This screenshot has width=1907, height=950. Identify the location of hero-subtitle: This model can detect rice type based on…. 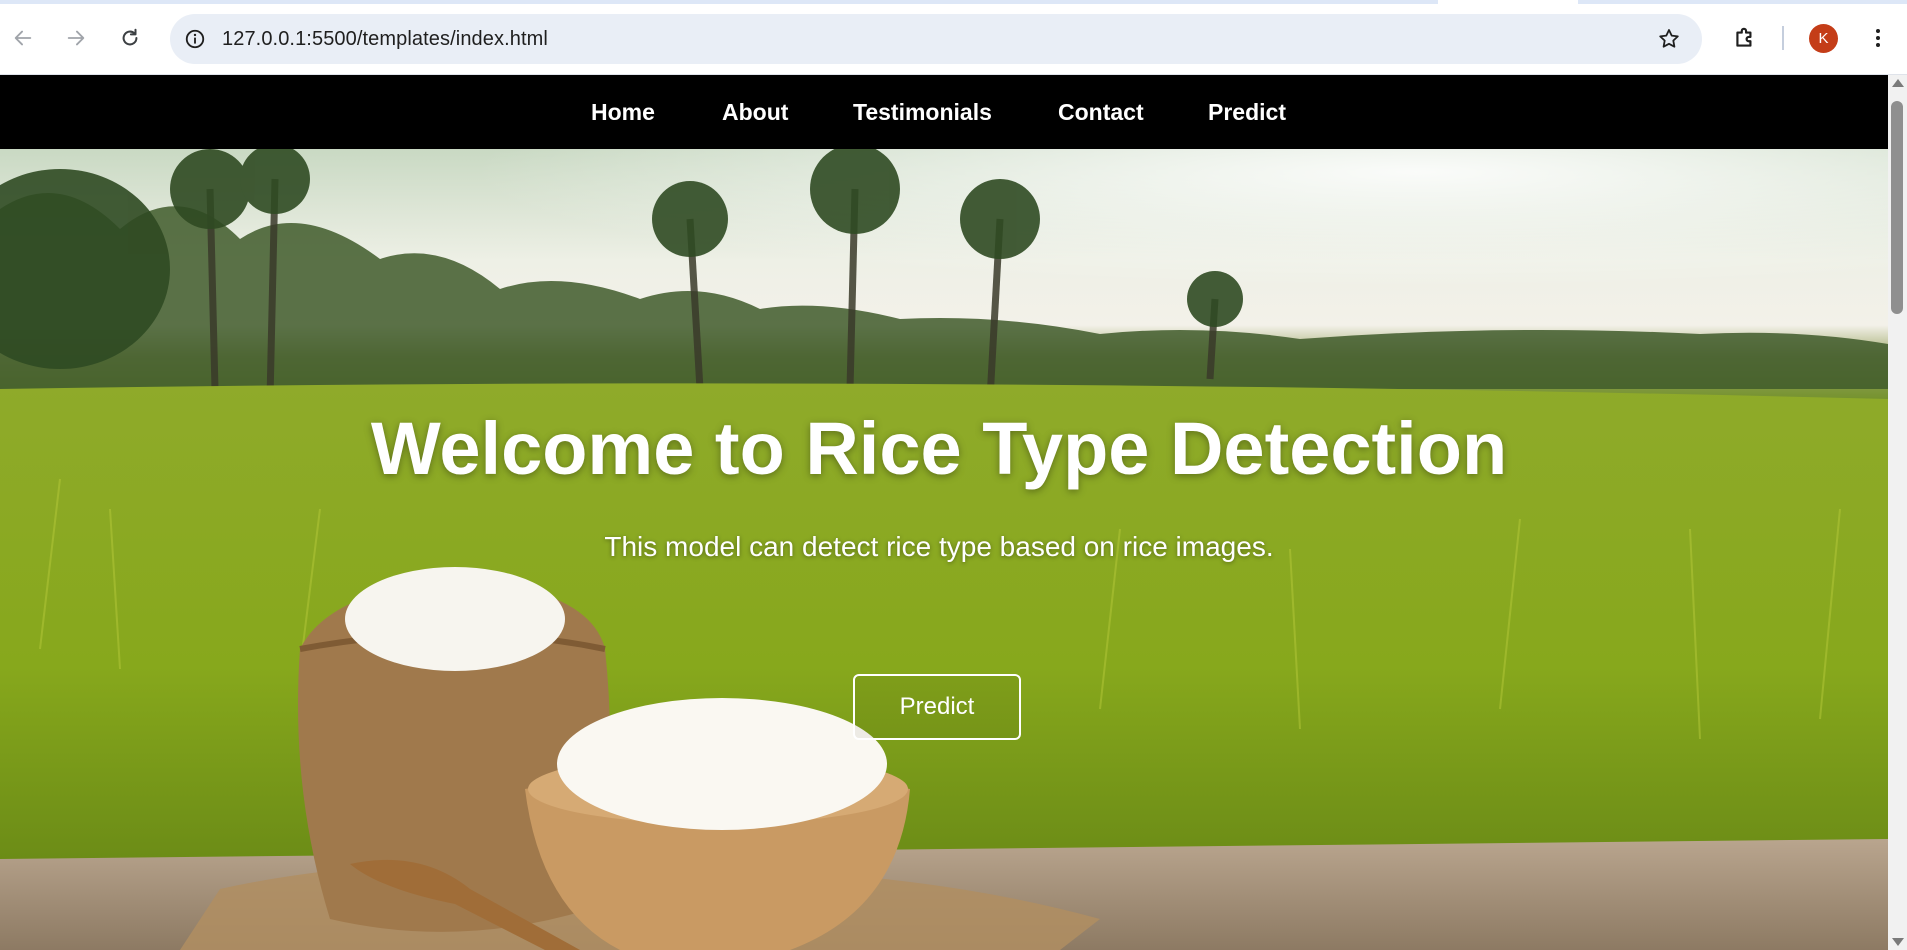
(939, 546).